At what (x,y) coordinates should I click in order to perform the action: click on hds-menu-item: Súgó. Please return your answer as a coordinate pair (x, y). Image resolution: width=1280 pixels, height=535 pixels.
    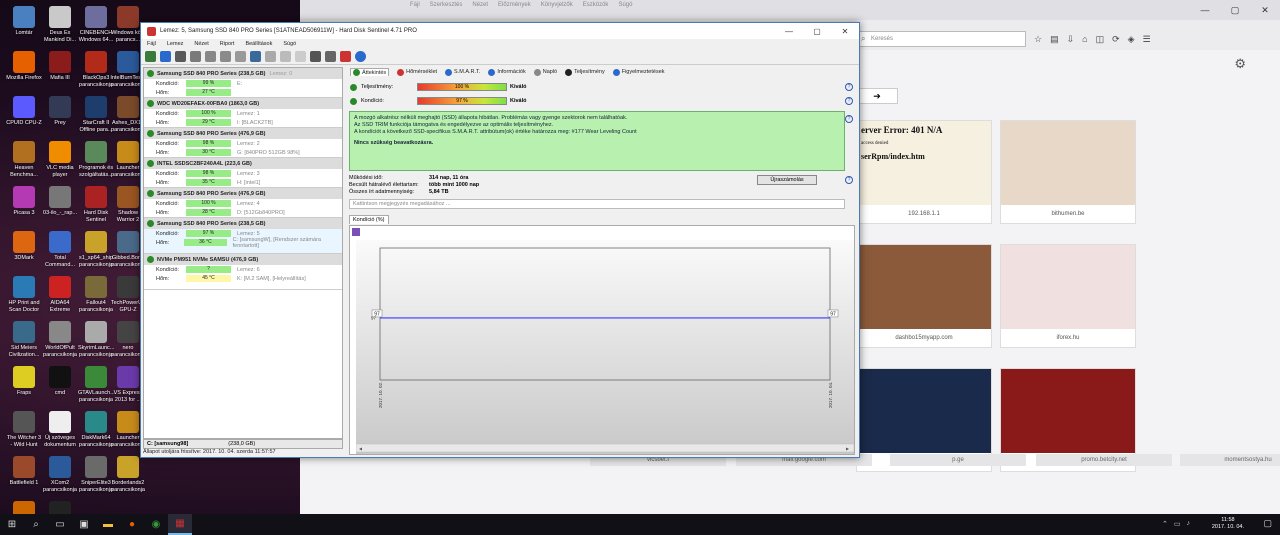
    Looking at the image, I should click on (289, 44).